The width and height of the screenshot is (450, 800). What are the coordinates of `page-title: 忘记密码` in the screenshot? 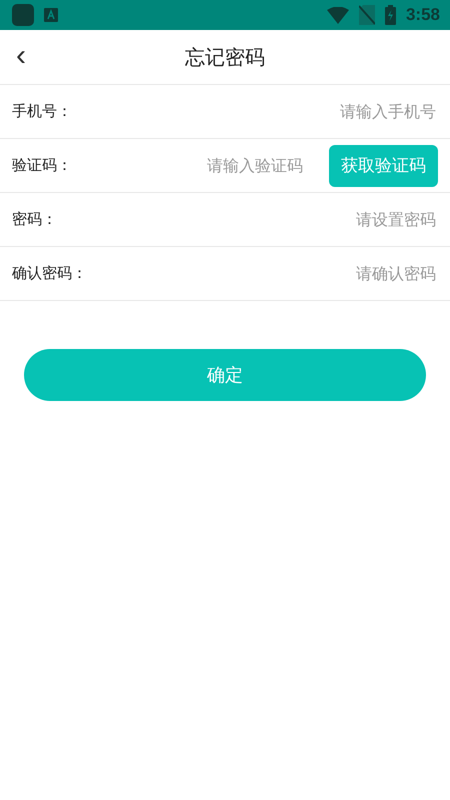 It's located at (225, 57).